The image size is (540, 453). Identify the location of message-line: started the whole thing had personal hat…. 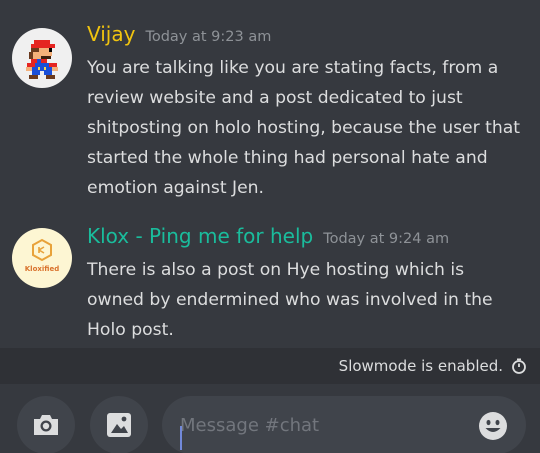
(287, 158).